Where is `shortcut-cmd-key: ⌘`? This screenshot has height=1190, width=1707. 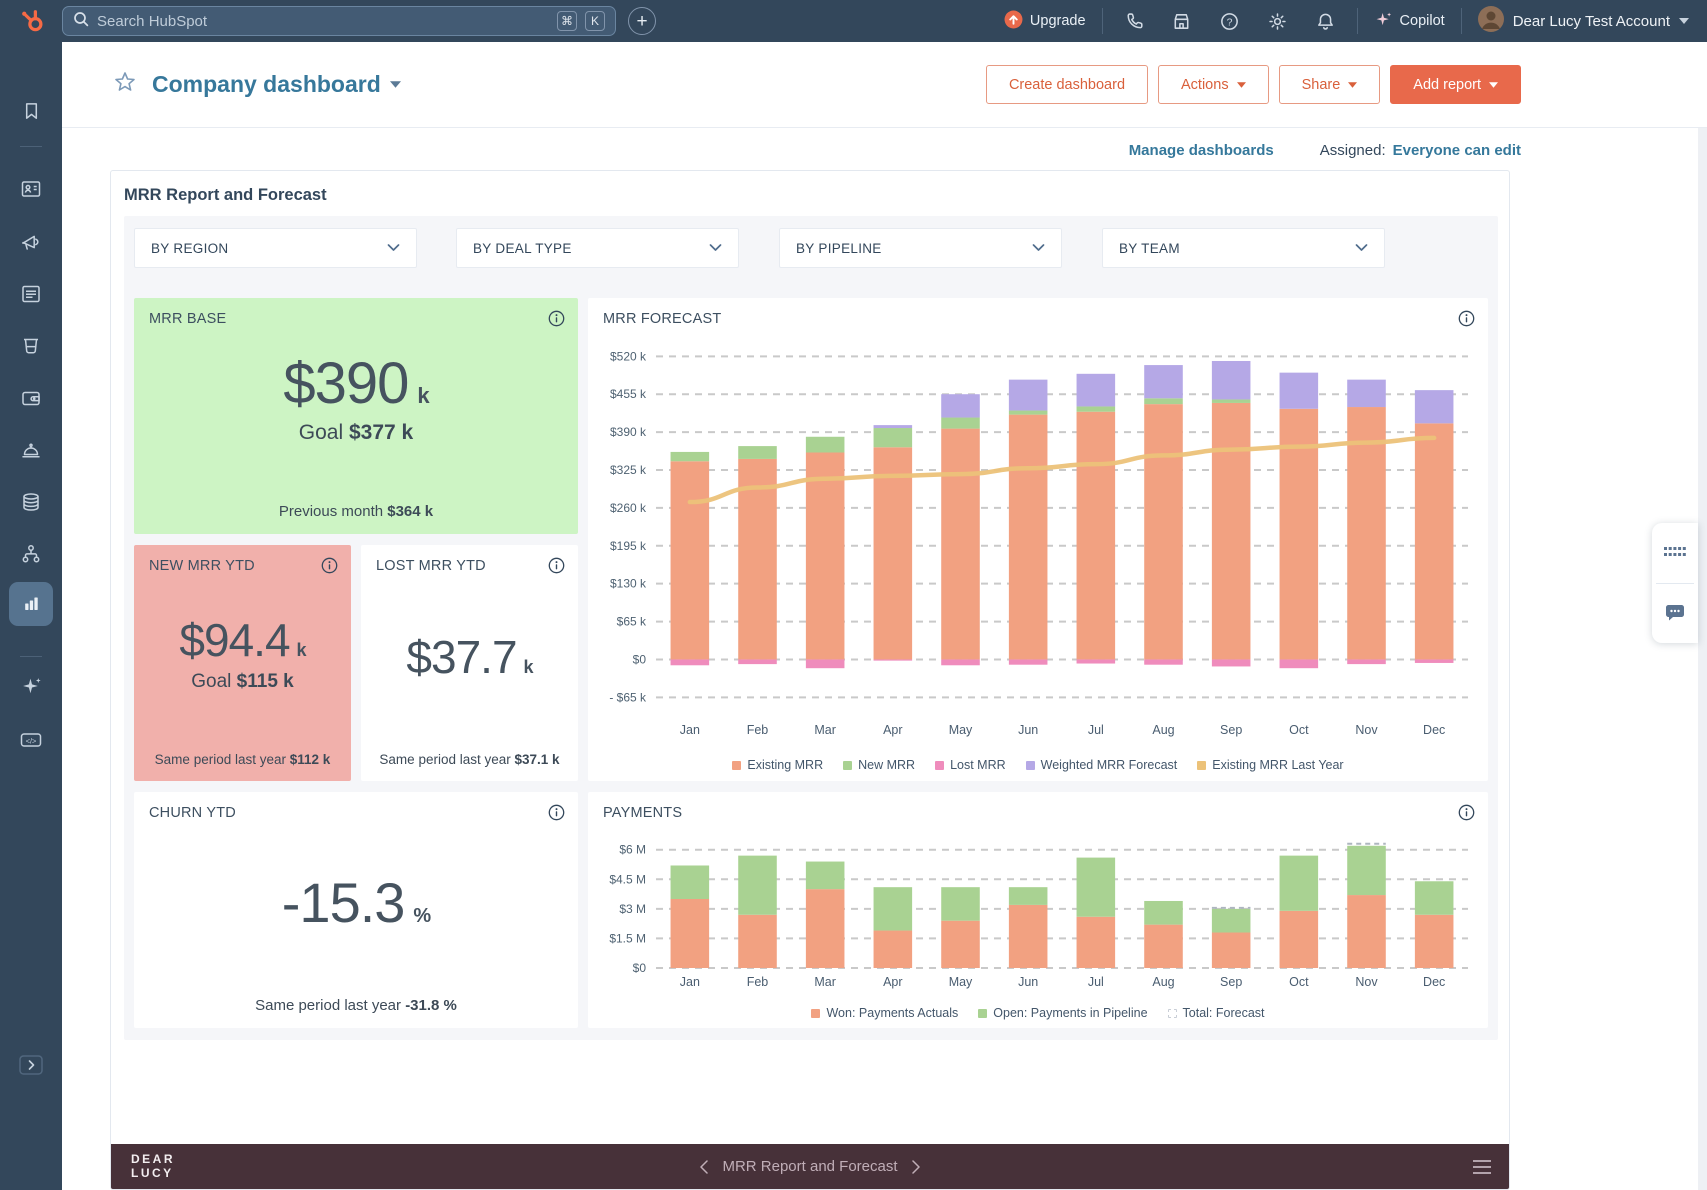 shortcut-cmd-key: ⌘ is located at coordinates (567, 21).